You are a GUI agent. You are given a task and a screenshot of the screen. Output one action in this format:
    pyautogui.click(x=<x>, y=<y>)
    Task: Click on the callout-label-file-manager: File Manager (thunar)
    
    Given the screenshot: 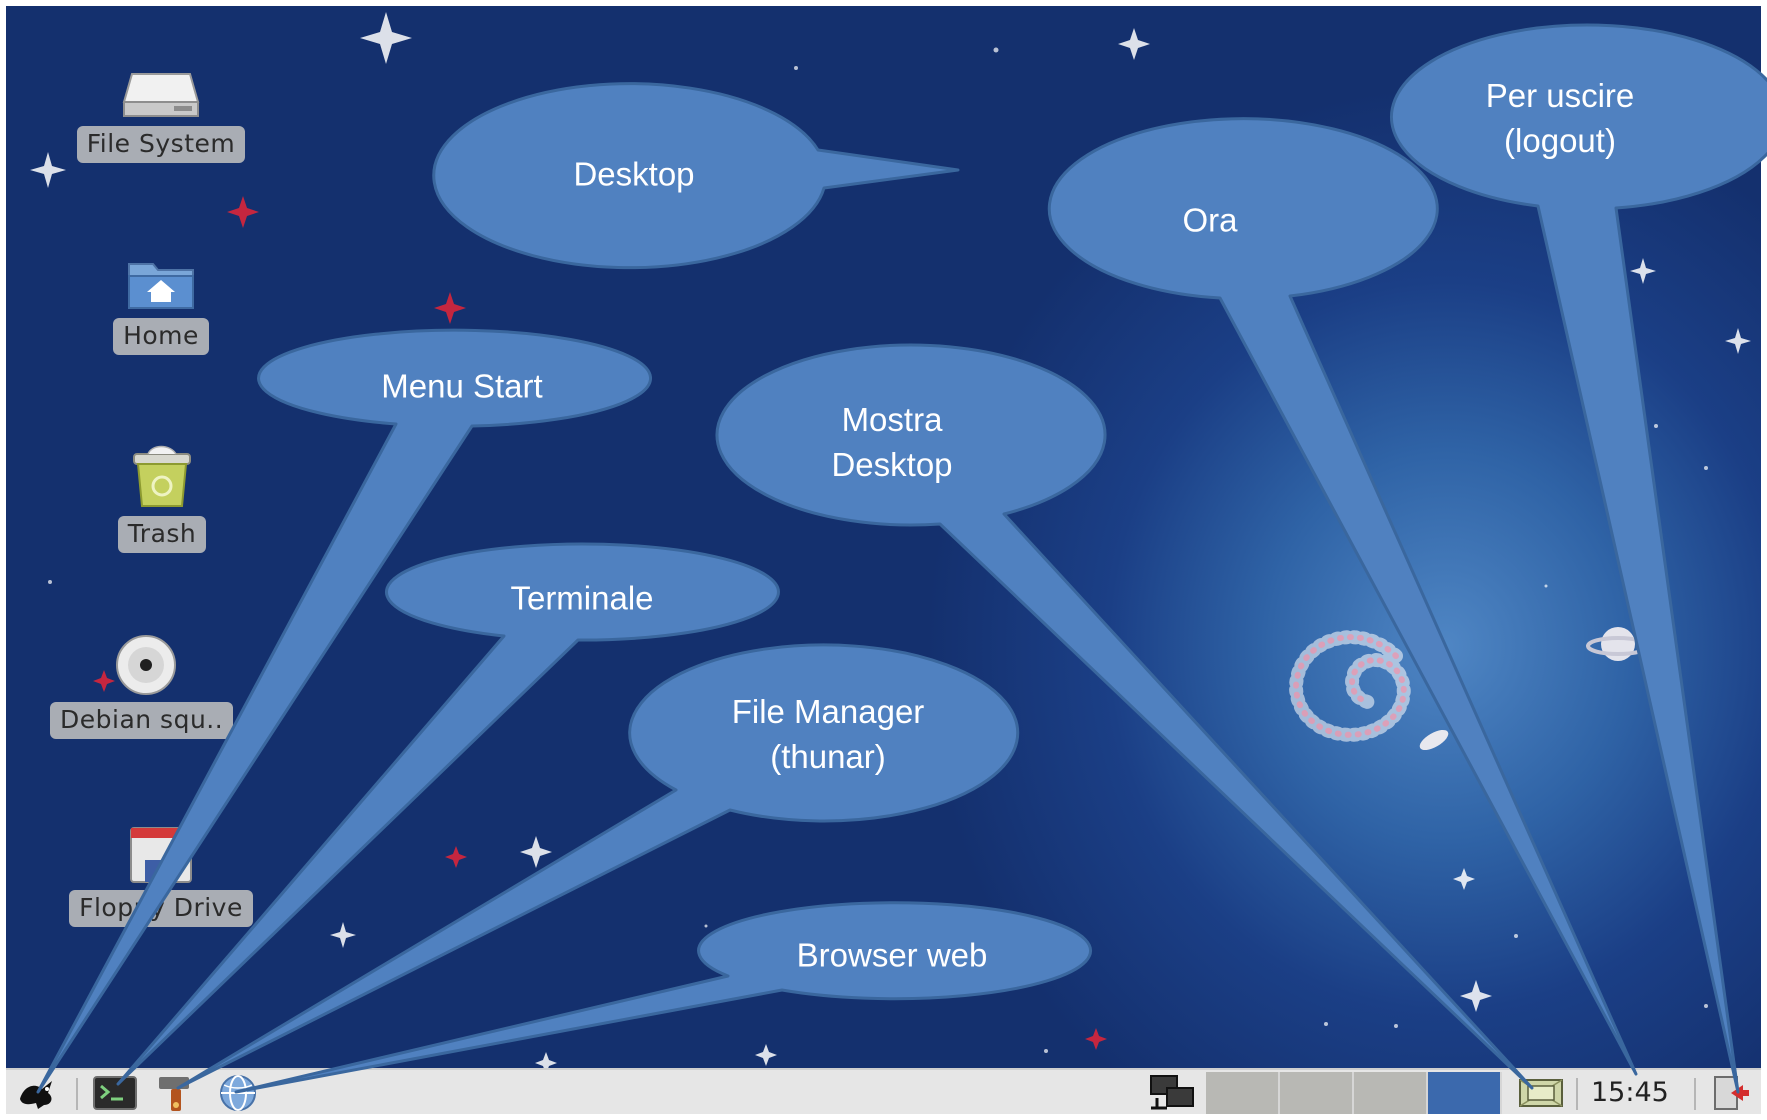 What is the action you would take?
    pyautogui.click(x=828, y=734)
    